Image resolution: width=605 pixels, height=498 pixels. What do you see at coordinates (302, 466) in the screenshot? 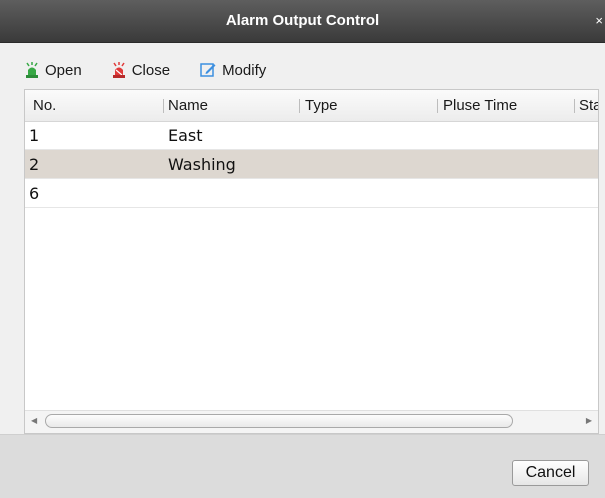
I see `dialog-footer: Cancel` at bounding box center [302, 466].